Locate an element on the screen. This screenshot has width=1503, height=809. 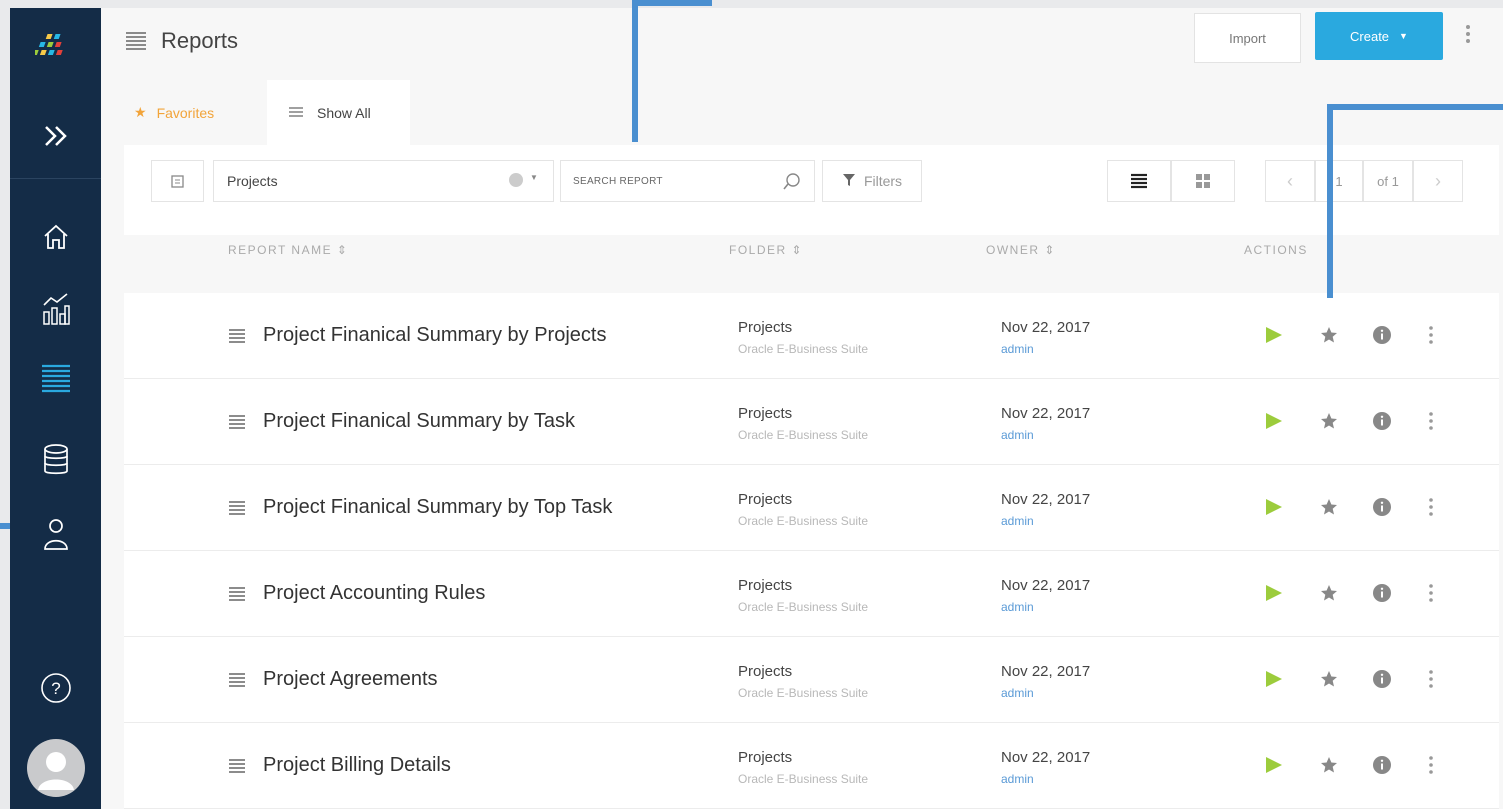
analytics-icon is located at coordinates (55, 309).